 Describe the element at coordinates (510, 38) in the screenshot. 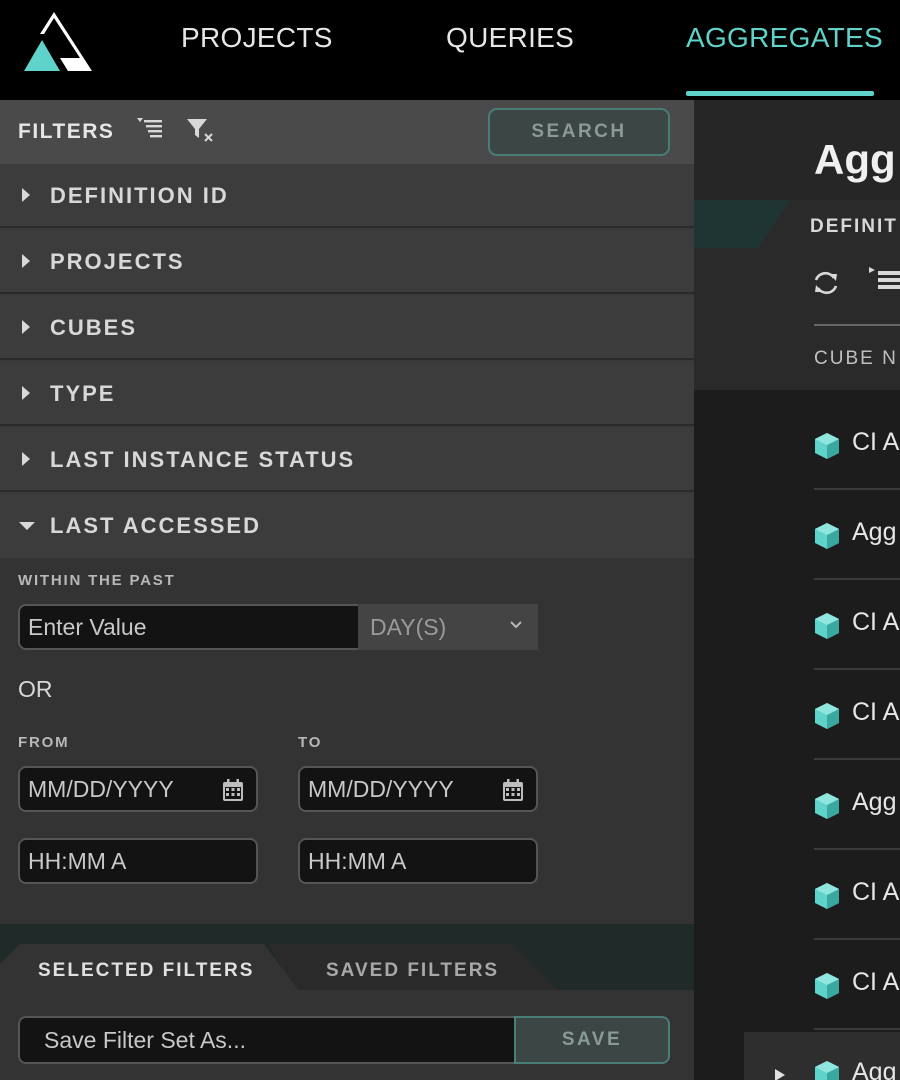

I see `nav-queries: QUERIES` at that location.